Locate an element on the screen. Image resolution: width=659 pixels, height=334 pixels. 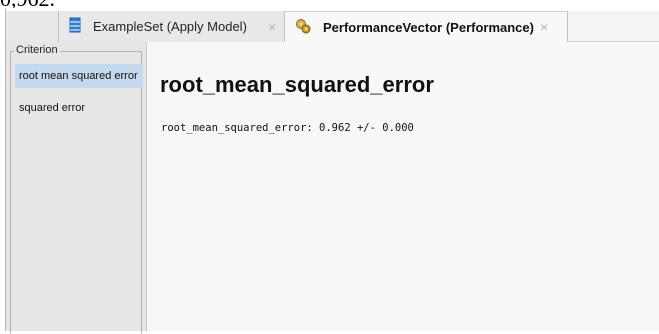
criterion-heading: root_mean_squared_error is located at coordinates (297, 84).